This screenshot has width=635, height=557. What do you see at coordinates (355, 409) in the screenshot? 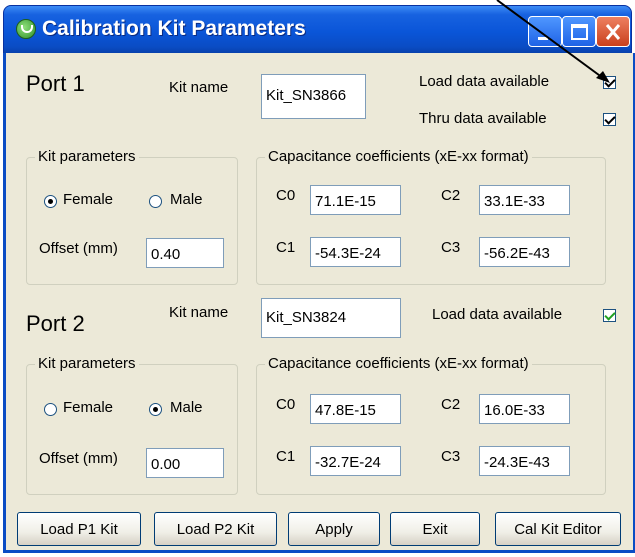
I see `port2-c0-field: 47.8E-15` at bounding box center [355, 409].